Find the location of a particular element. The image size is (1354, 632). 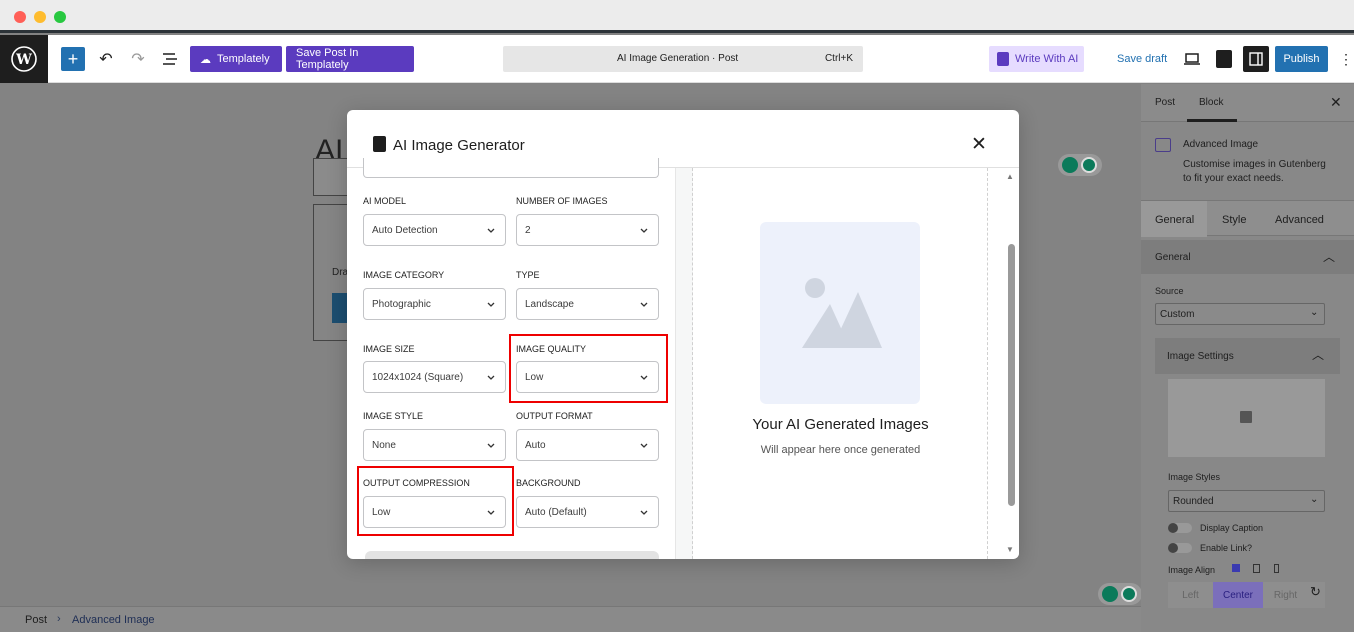

output-format-select: Auto is located at coordinates (587, 445).